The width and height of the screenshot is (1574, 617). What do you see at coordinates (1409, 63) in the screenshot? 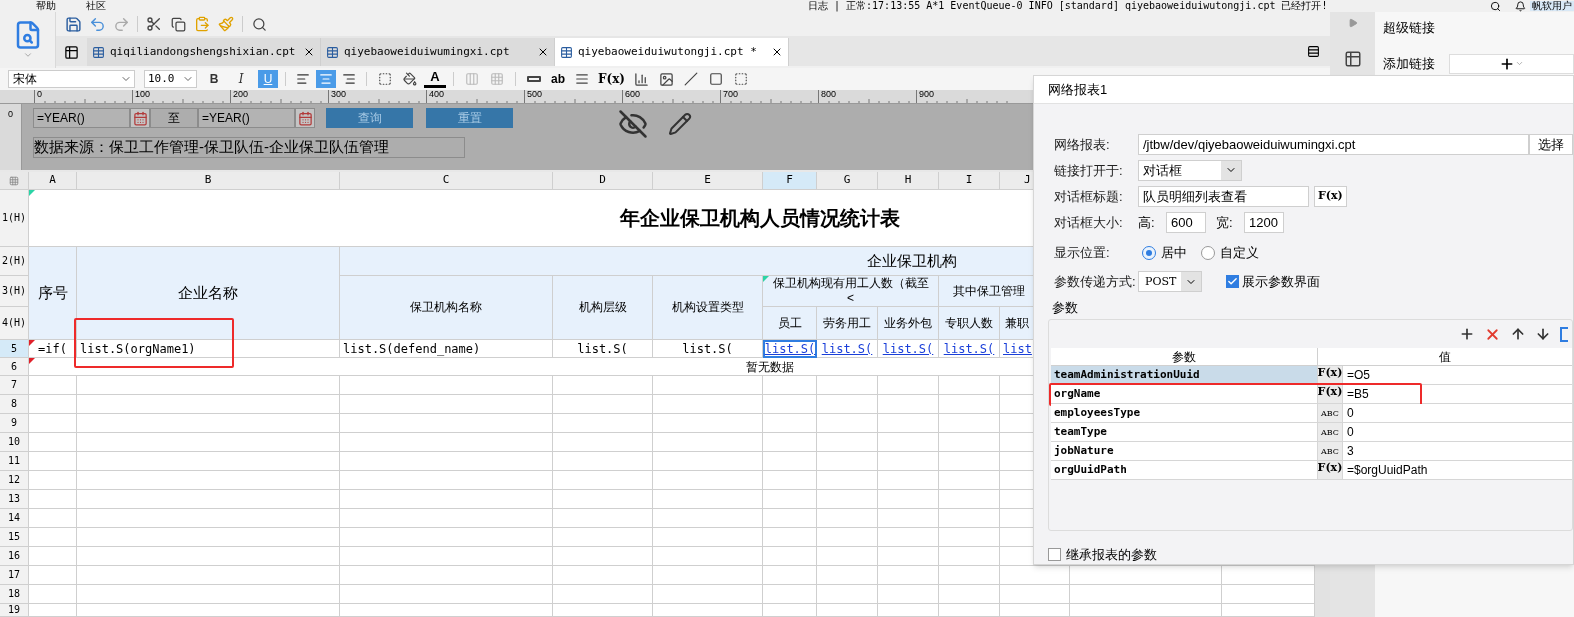
I see `field-label: 添加链接` at bounding box center [1409, 63].